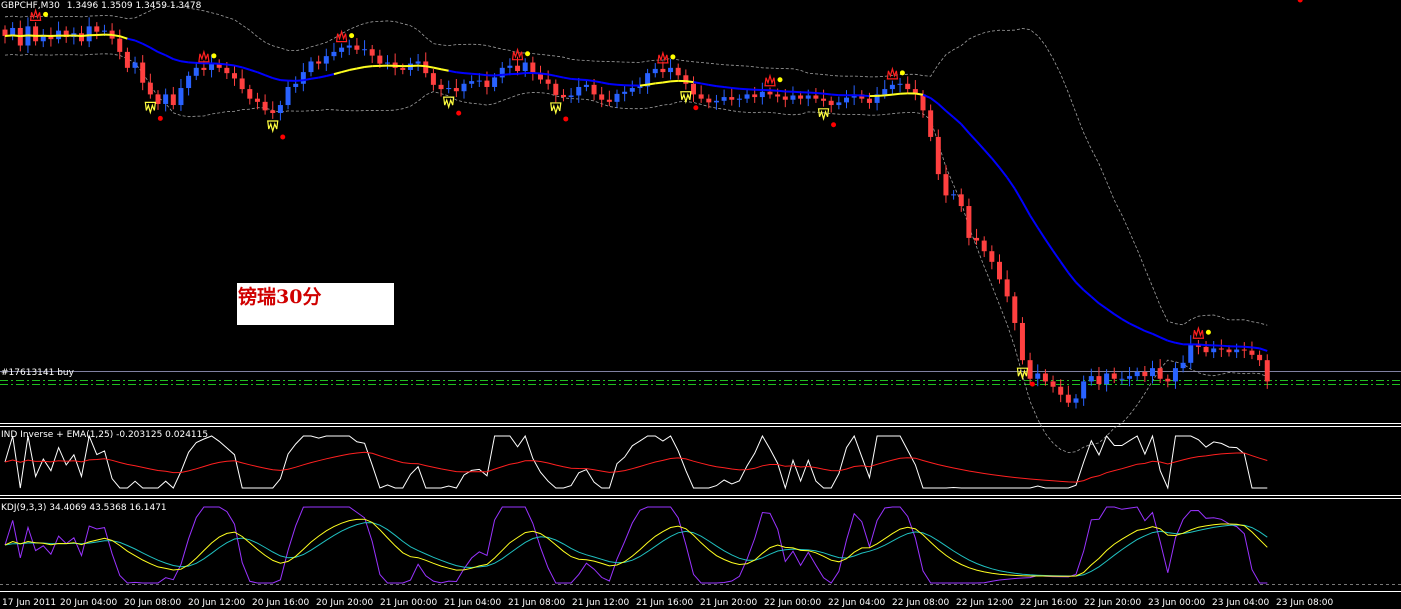  I want to click on symbol-label: GBPCHF,M30, so click(30, 6).